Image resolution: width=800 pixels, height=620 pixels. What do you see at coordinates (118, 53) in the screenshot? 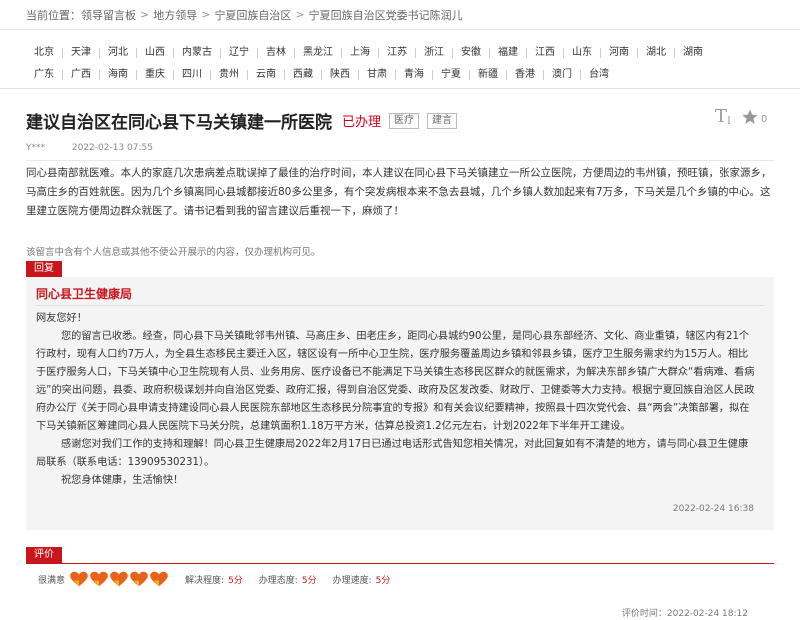
I see `region-link: 河北` at bounding box center [118, 53].